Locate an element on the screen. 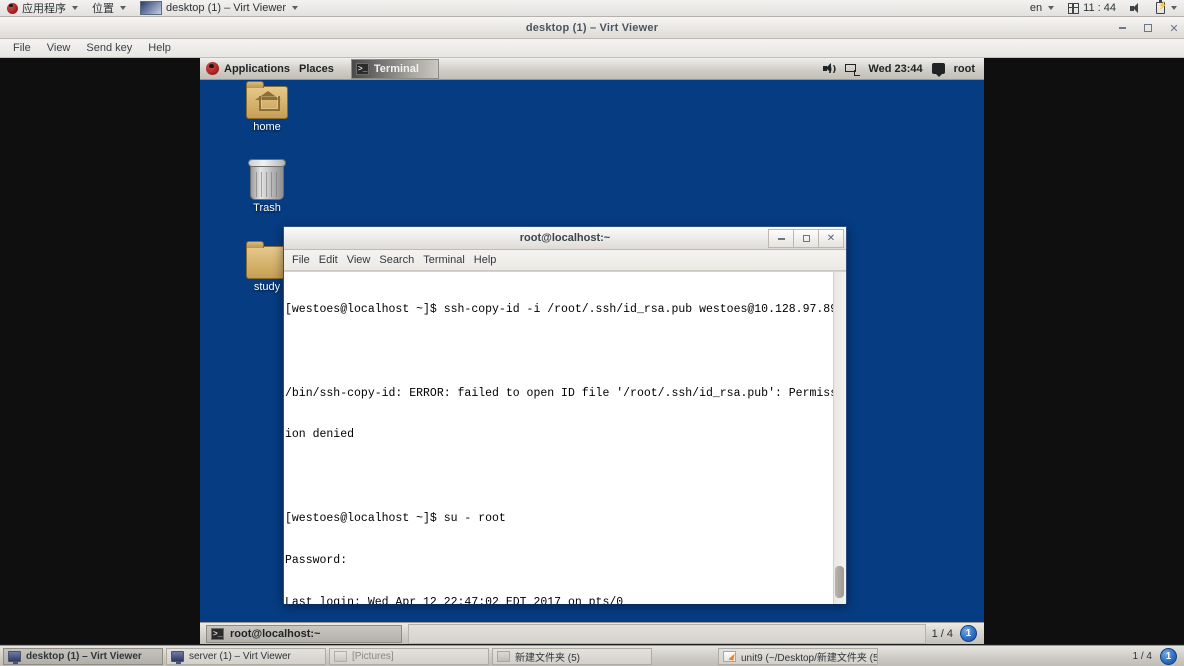 The width and height of the screenshot is (1184, 666). taskbar-item-server-virt-viewer: server (1) – Virt Viewer is located at coordinates (246, 656).